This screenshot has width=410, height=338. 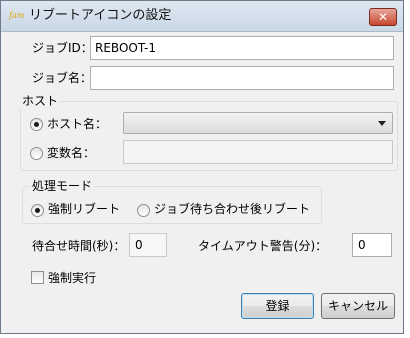 I want to click on job-id-label: ジョブID：, so click(x=62, y=48).